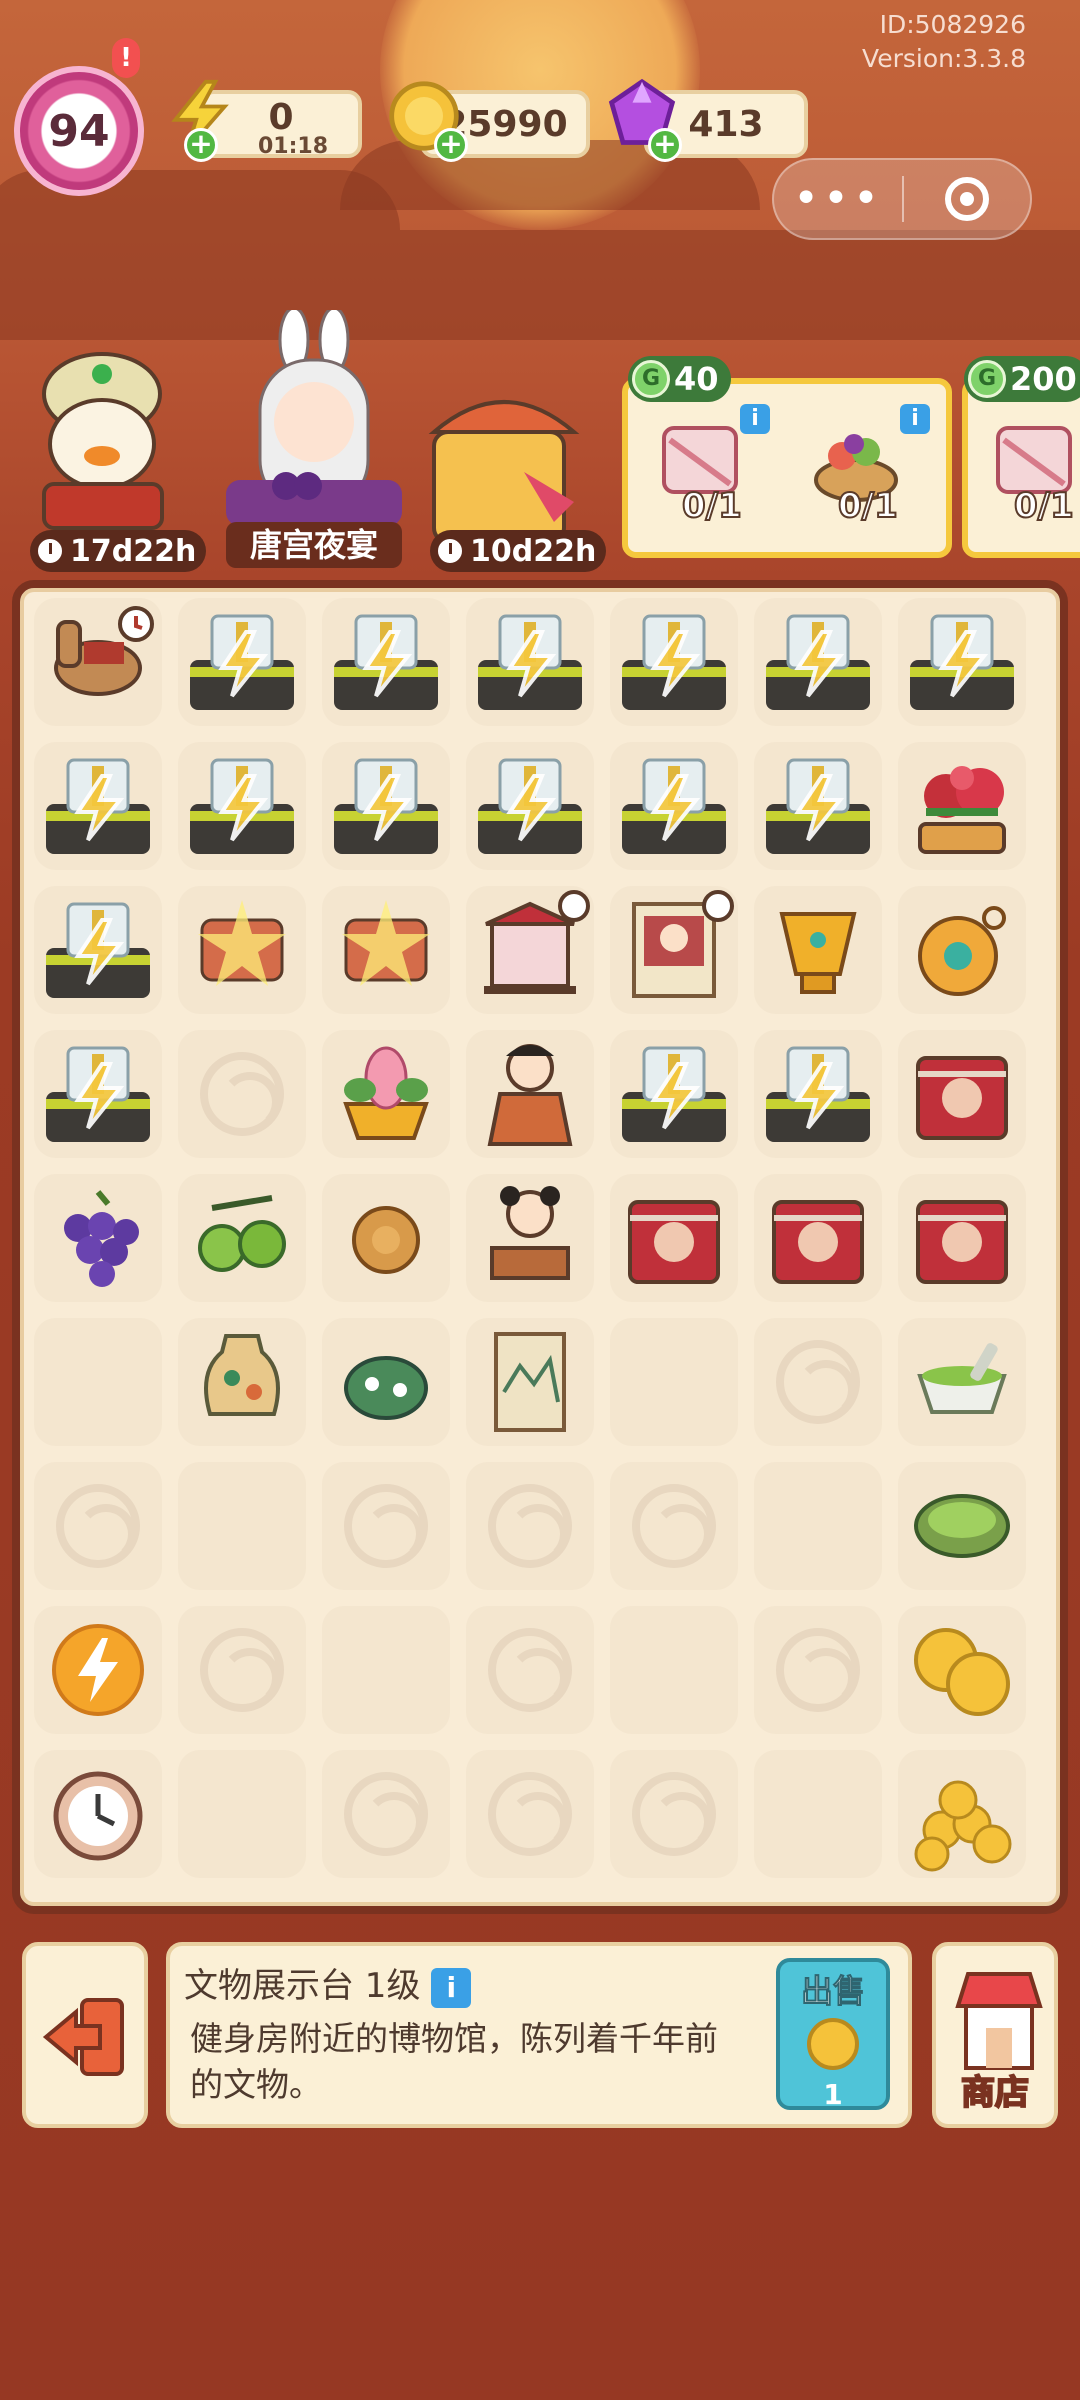 The image size is (1080, 2400). I want to click on spark-item, so click(386, 950).